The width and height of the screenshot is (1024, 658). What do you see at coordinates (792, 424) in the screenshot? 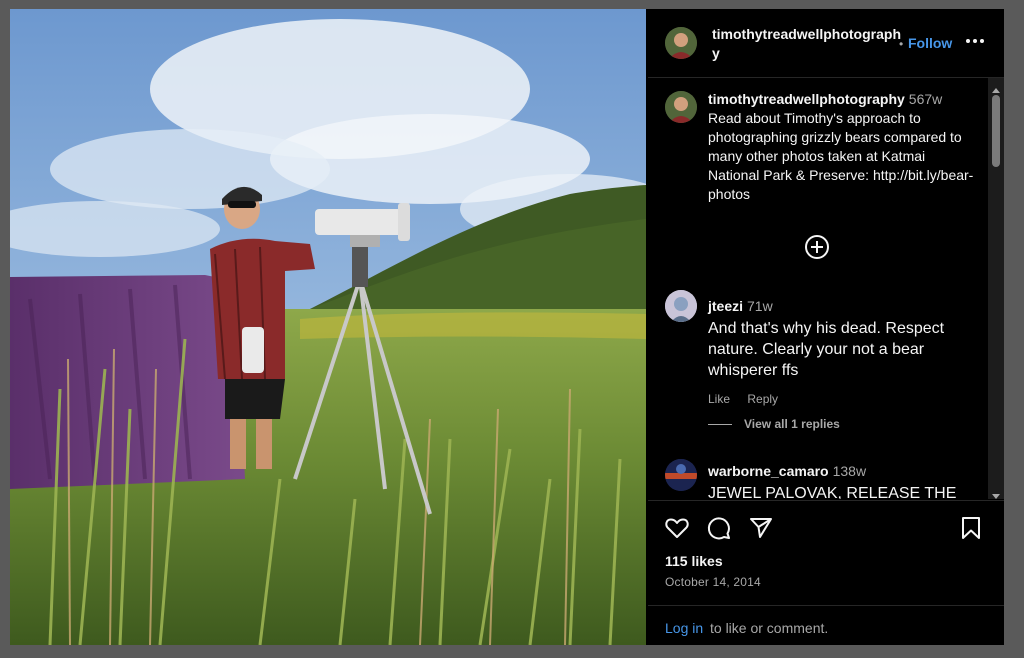
I see `view-replies-label: View all 1 replies` at bounding box center [792, 424].